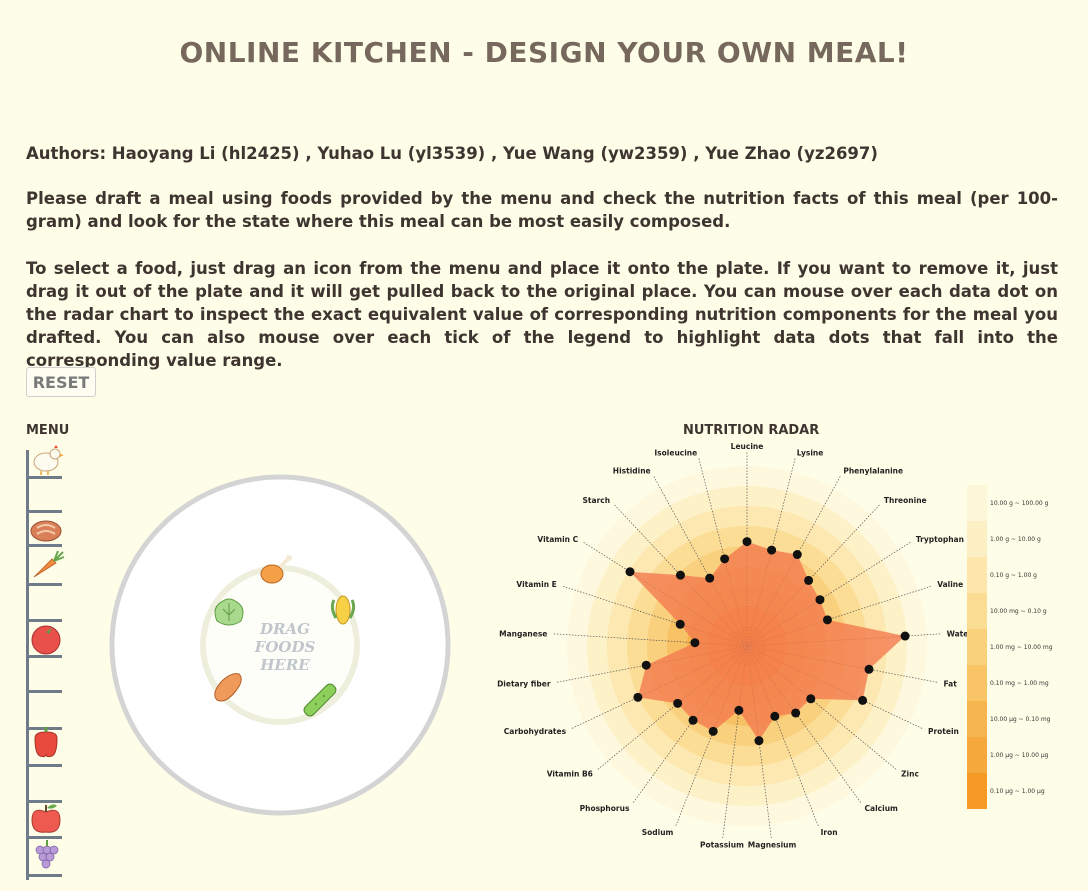 This screenshot has height=891, width=1088. What do you see at coordinates (536, 584) in the screenshot?
I see `radar-axis-label-vitamin-e: Vitamin E` at bounding box center [536, 584].